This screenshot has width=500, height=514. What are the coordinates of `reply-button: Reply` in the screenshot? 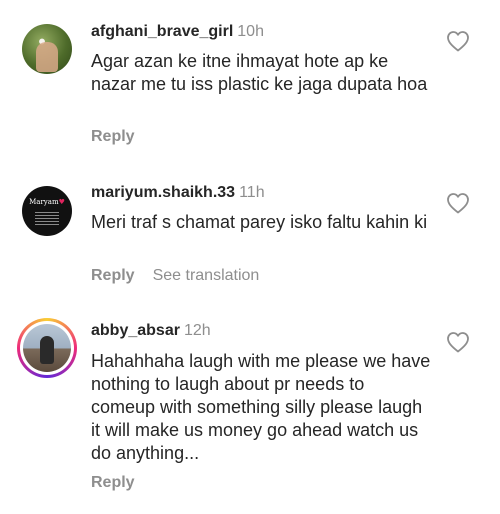 It's located at (113, 482).